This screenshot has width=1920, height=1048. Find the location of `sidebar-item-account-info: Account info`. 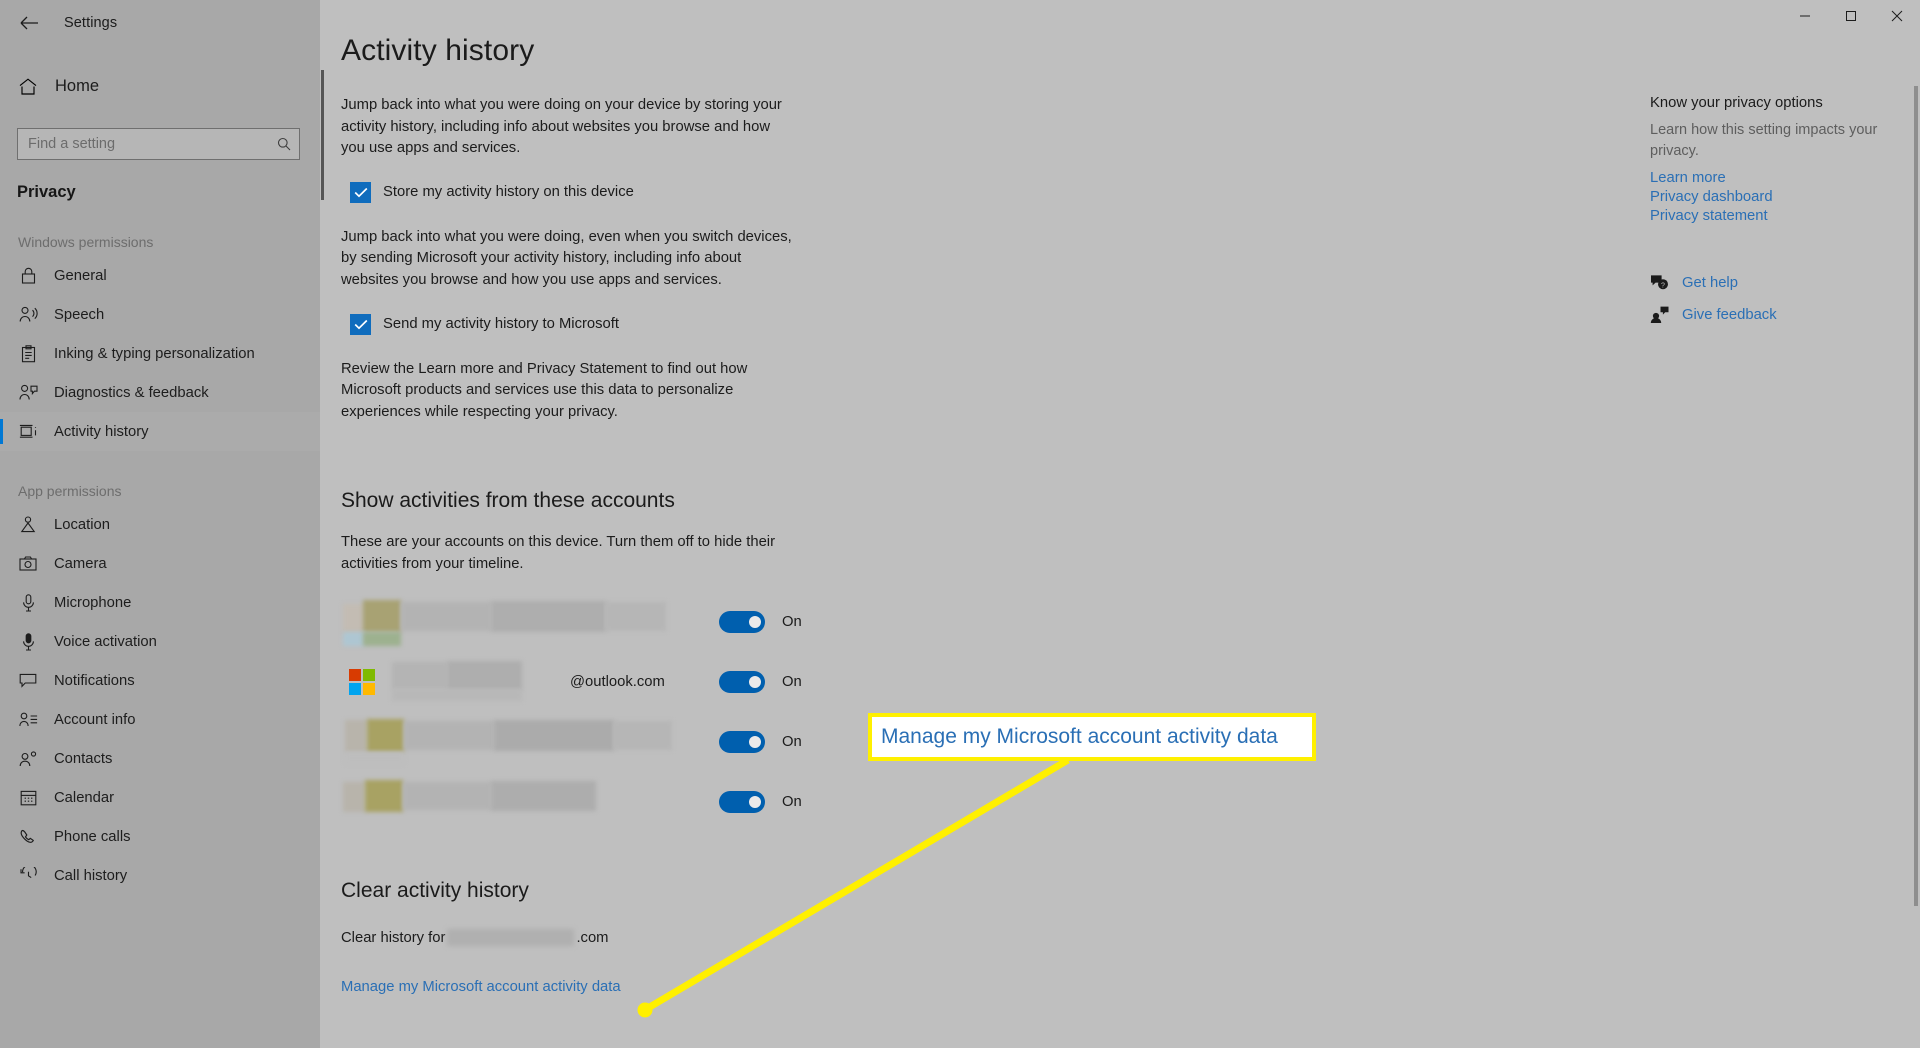

sidebar-item-account-info: Account info is located at coordinates (160, 719).